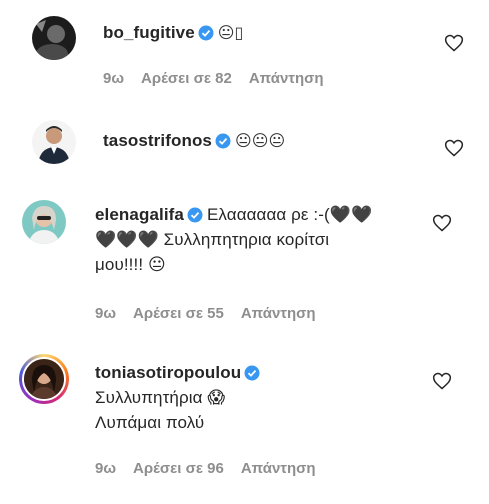 This screenshot has height=504, width=489. What do you see at coordinates (178, 468) in the screenshot?
I see `like-count: Αρέσει σε 96` at bounding box center [178, 468].